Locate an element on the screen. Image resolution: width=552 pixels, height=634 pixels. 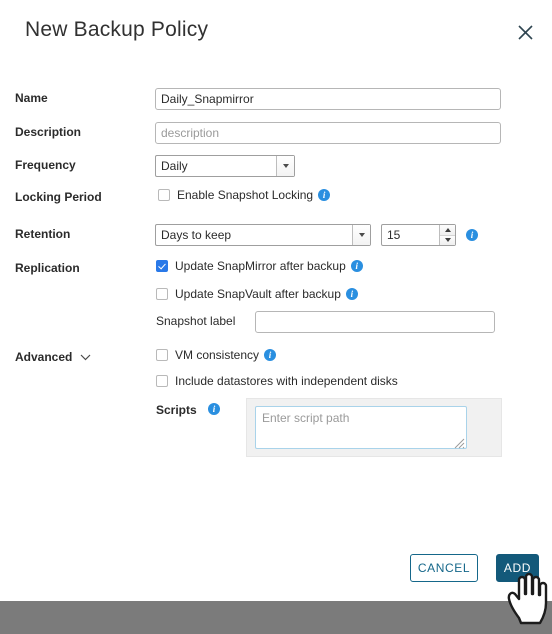
update-snapmirror-row: Update SnapMirror after backup i is located at coordinates (259, 266).